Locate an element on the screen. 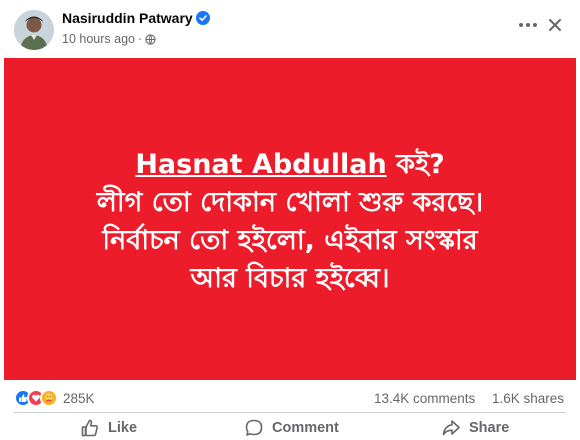 This screenshot has width=580, height=440. text-line-1-rest: কই? is located at coordinates (415, 164).